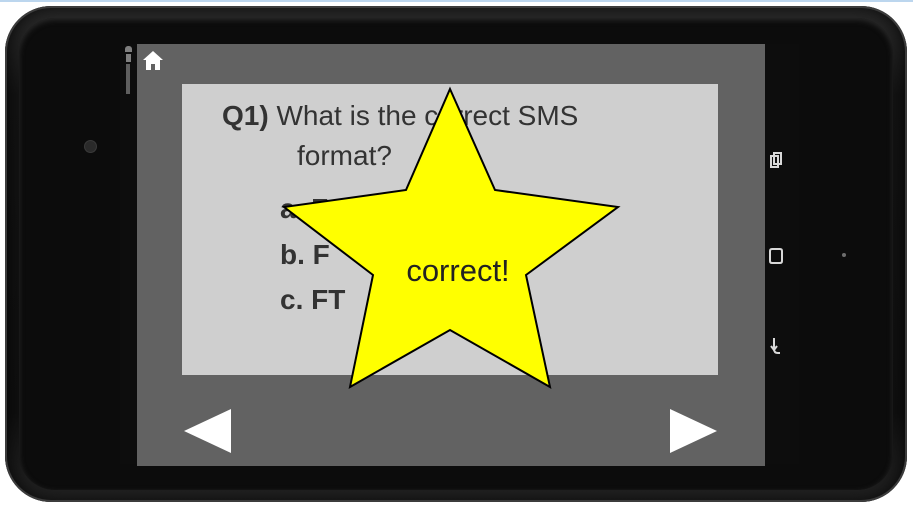  What do you see at coordinates (153, 61) in the screenshot?
I see `home-icon` at bounding box center [153, 61].